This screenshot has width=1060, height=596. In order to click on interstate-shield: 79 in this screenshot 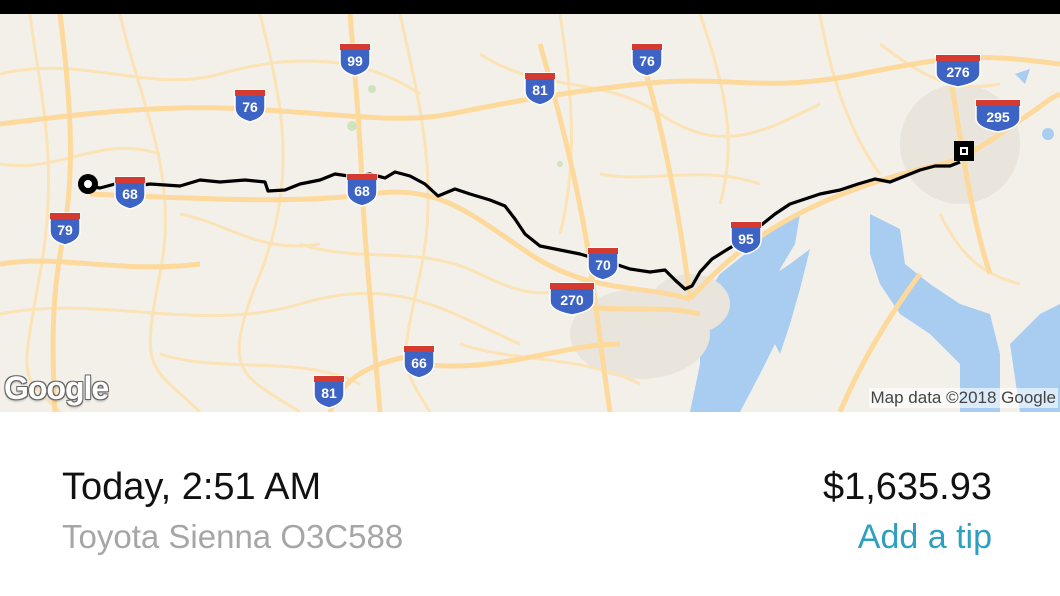, I will do `click(65, 229)`.